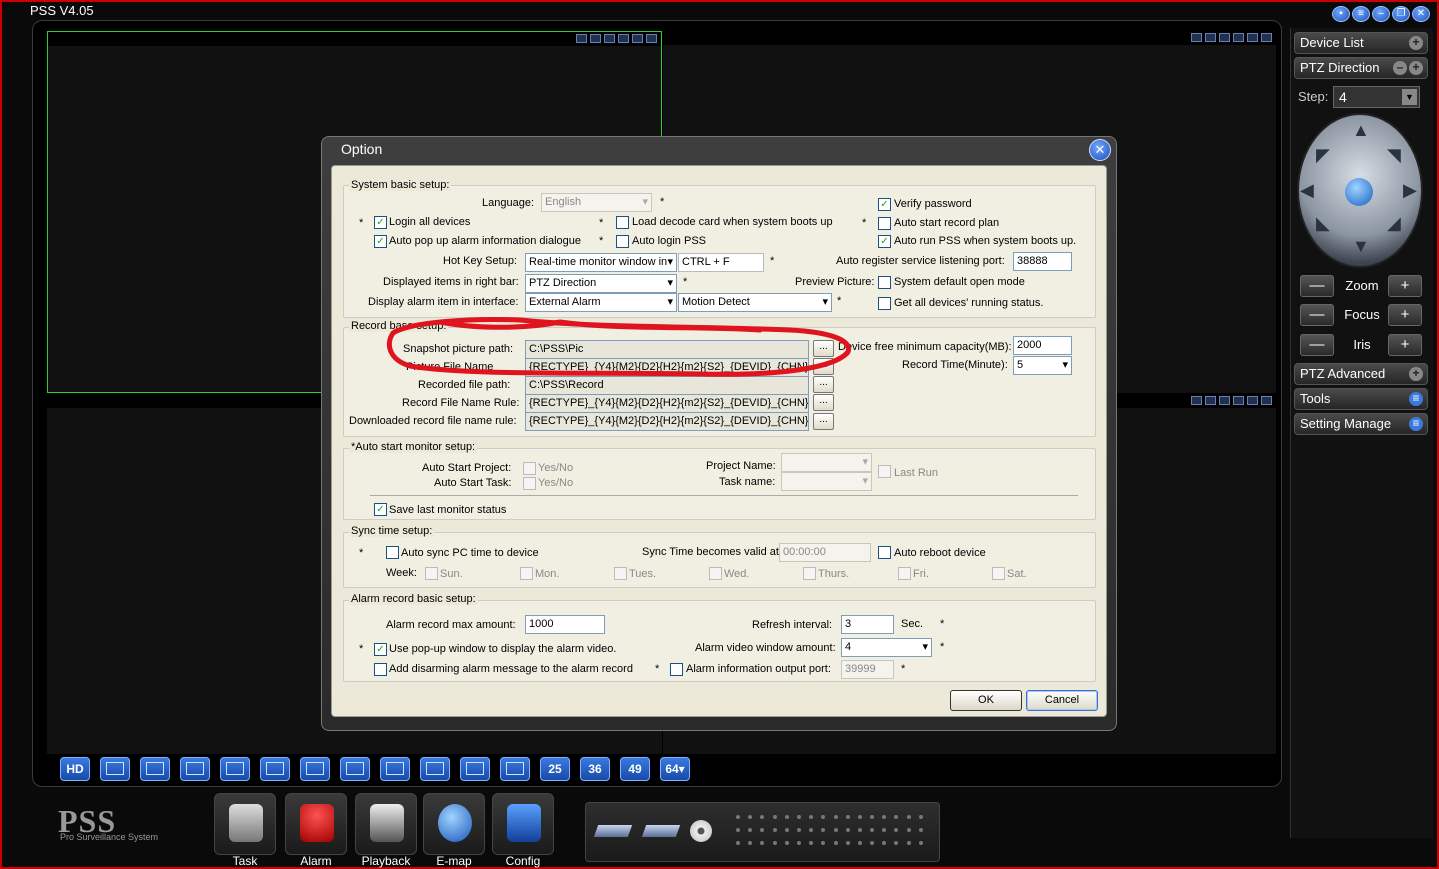 This screenshot has height=869, width=1439. I want to click on auto-sync-checkbox, so click(392, 552).